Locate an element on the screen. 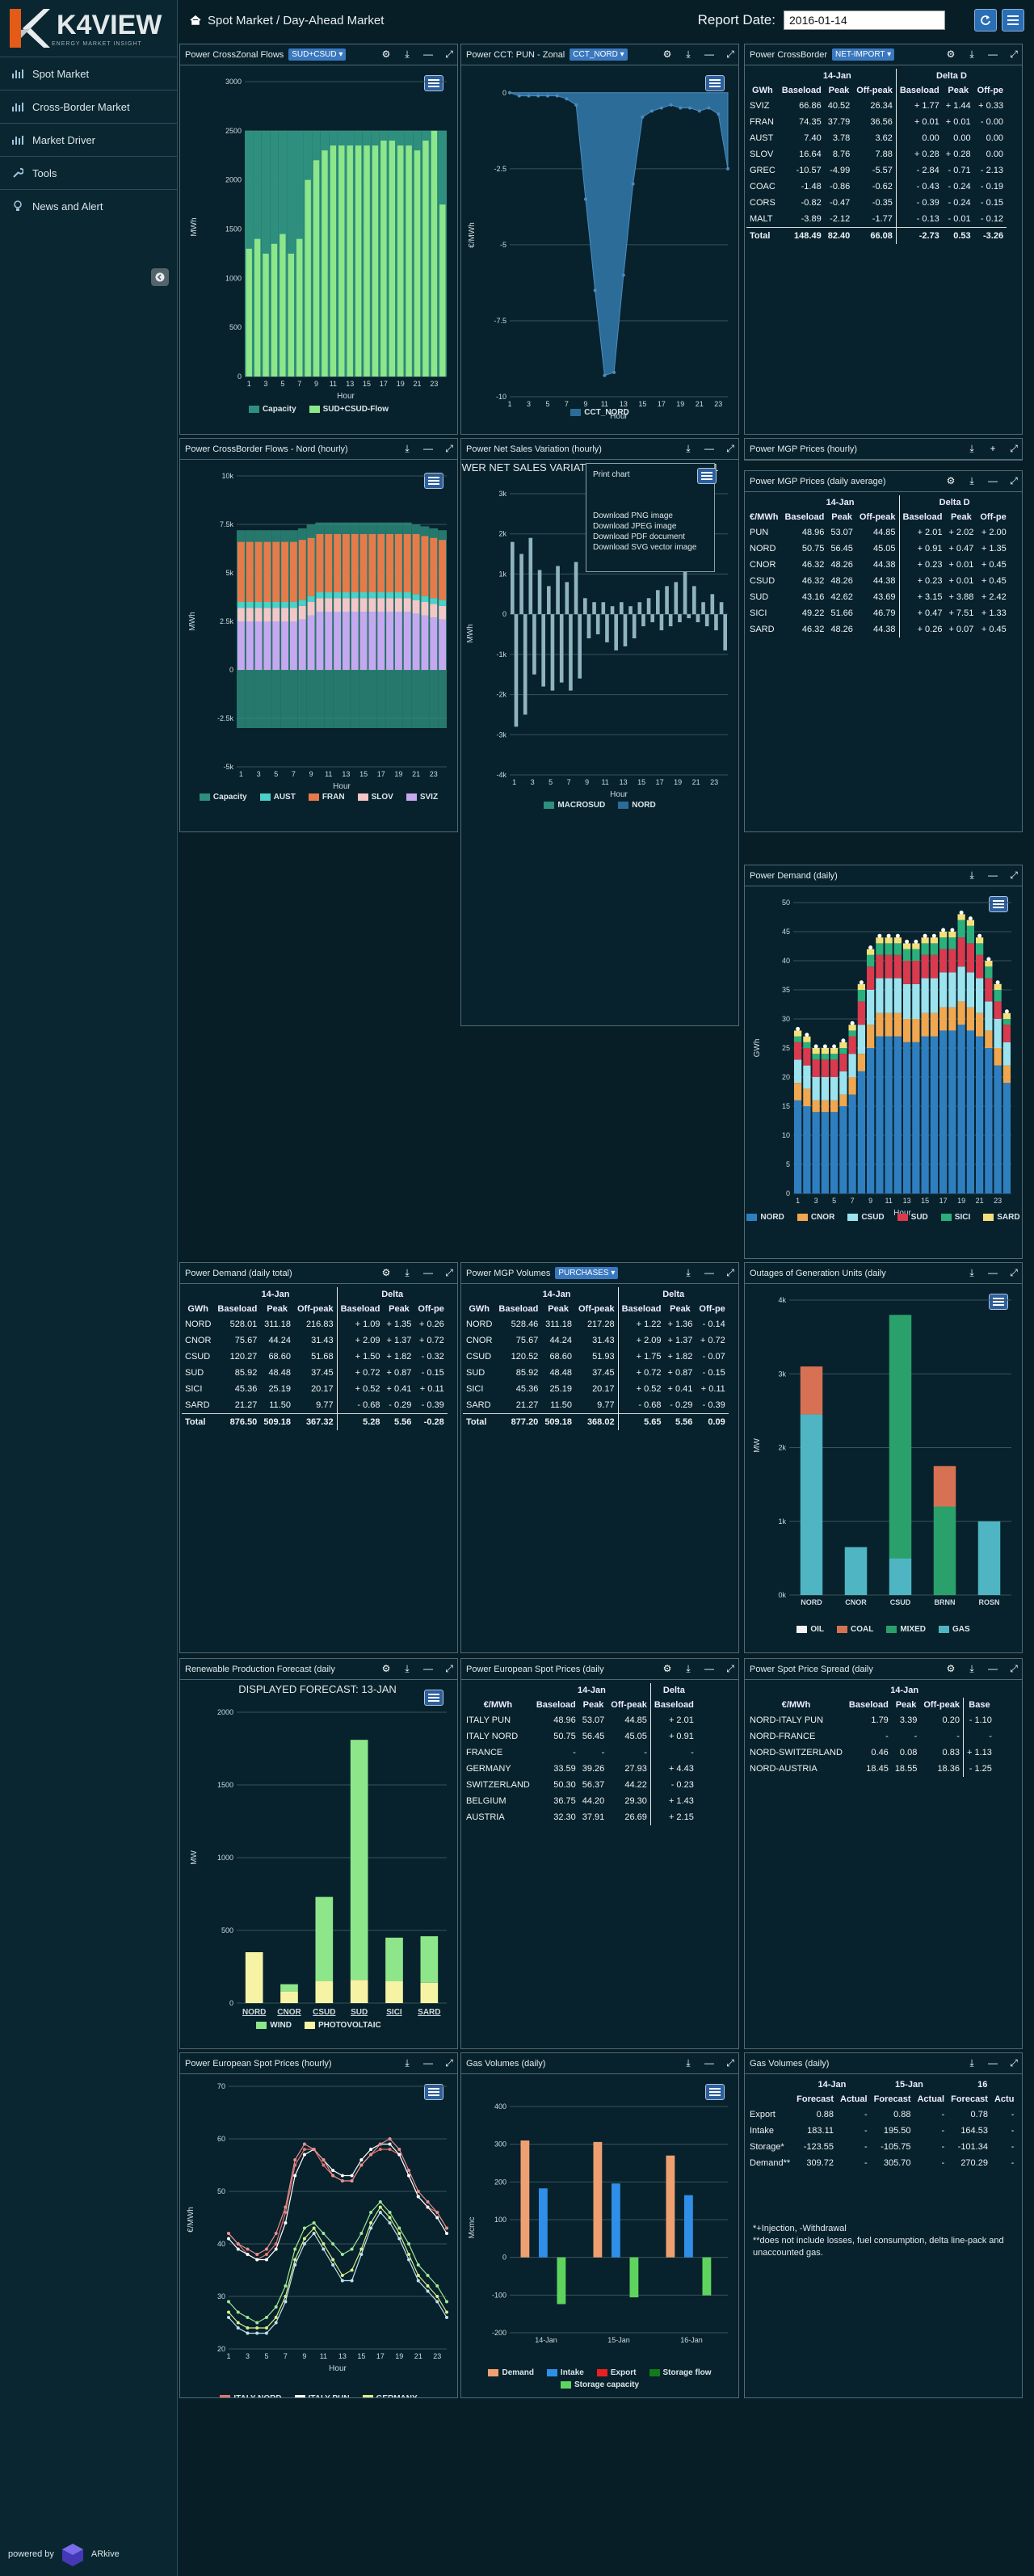 This screenshot has width=1034, height=2576. panel-dropdown: PURCHASES ▾ is located at coordinates (587, 1273).